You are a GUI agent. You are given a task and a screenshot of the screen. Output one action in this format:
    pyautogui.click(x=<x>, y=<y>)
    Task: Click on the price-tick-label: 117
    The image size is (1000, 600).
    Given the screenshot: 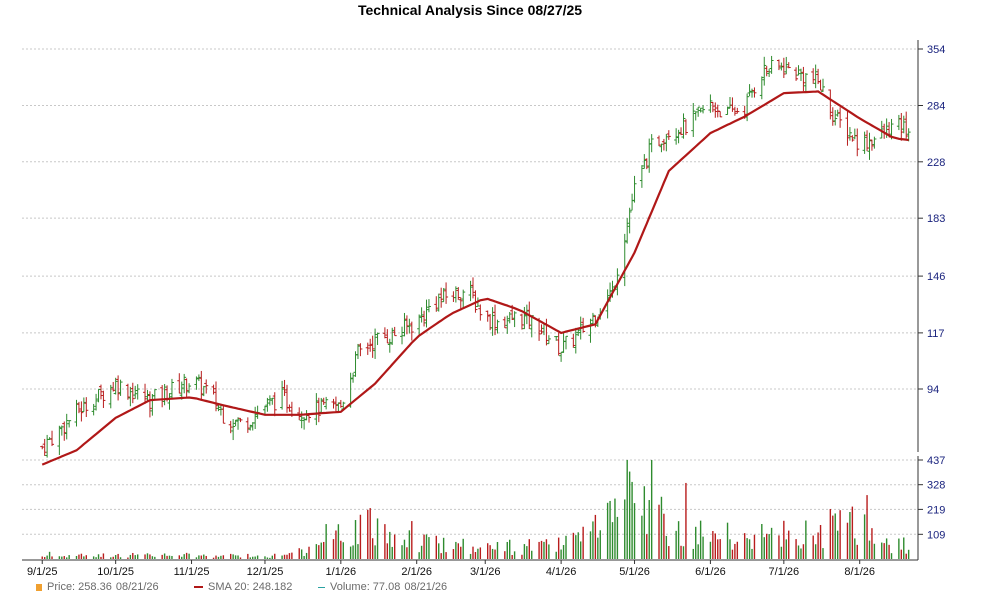 What is the action you would take?
    pyautogui.click(x=936, y=334)
    